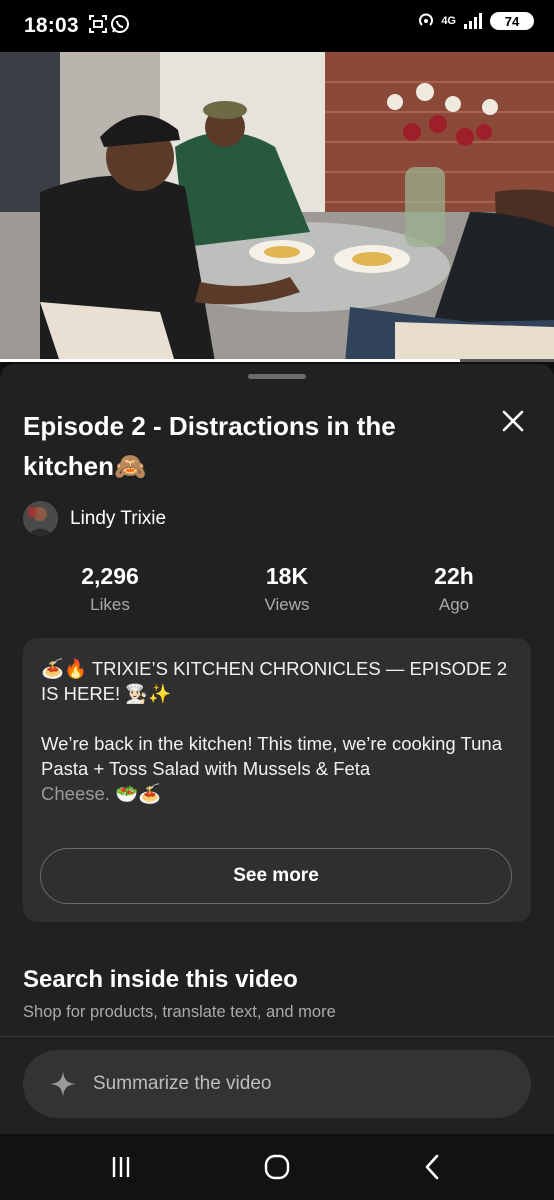  I want to click on status-right: 4G 74, so click(475, 21).